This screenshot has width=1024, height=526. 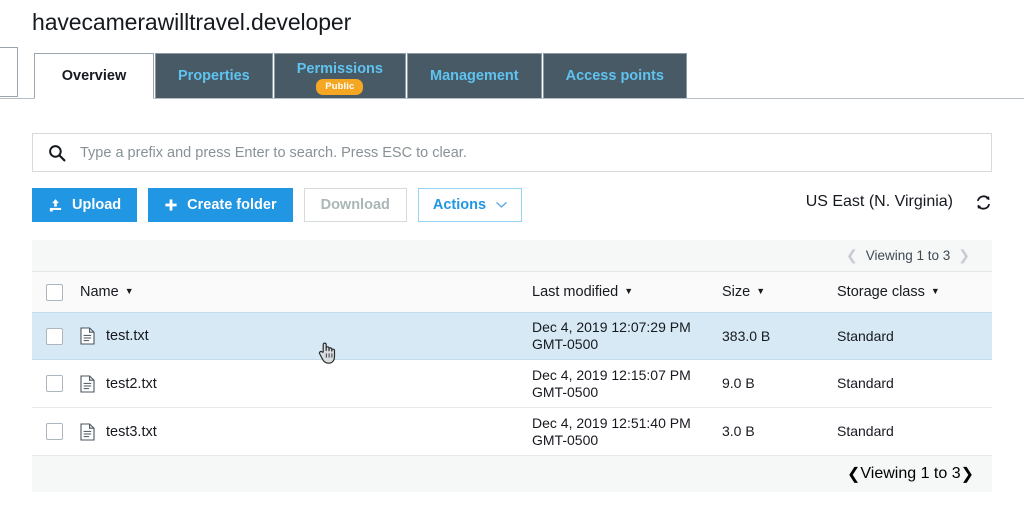 I want to click on region-indicator: US East (N. Virginia), so click(x=899, y=202).